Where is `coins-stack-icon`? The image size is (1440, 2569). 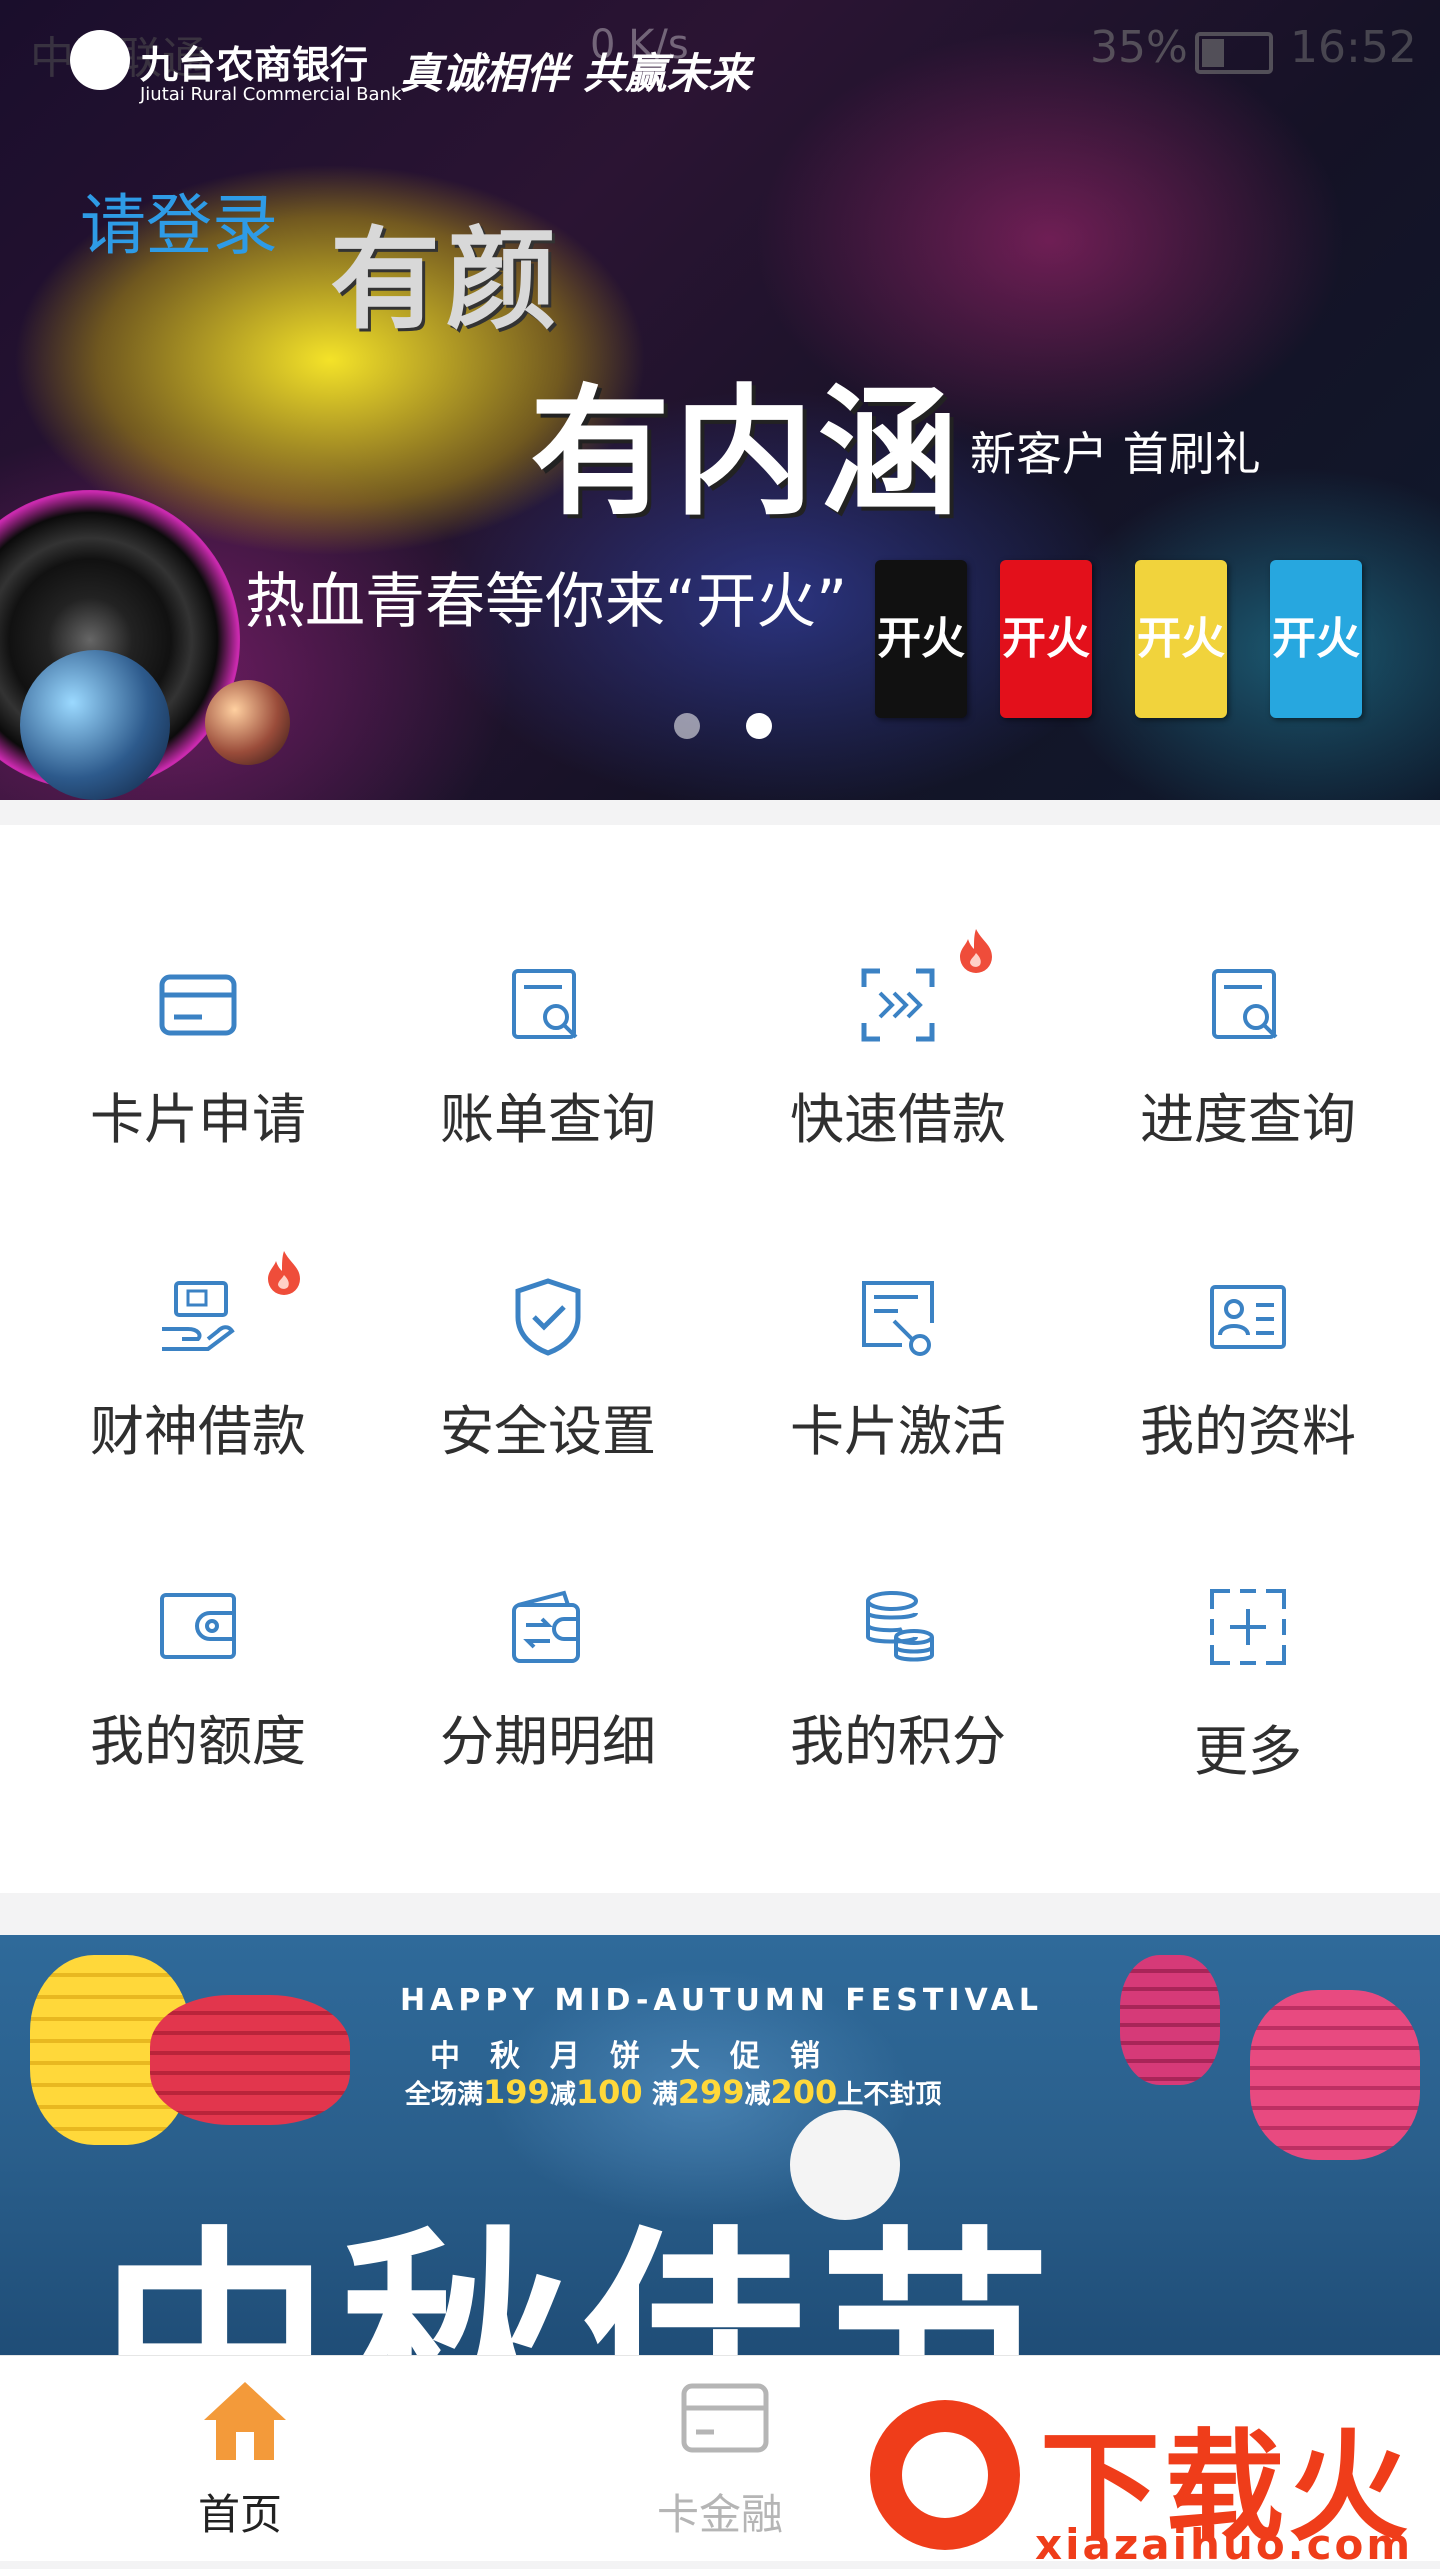 coins-stack-icon is located at coordinates (900, 1626).